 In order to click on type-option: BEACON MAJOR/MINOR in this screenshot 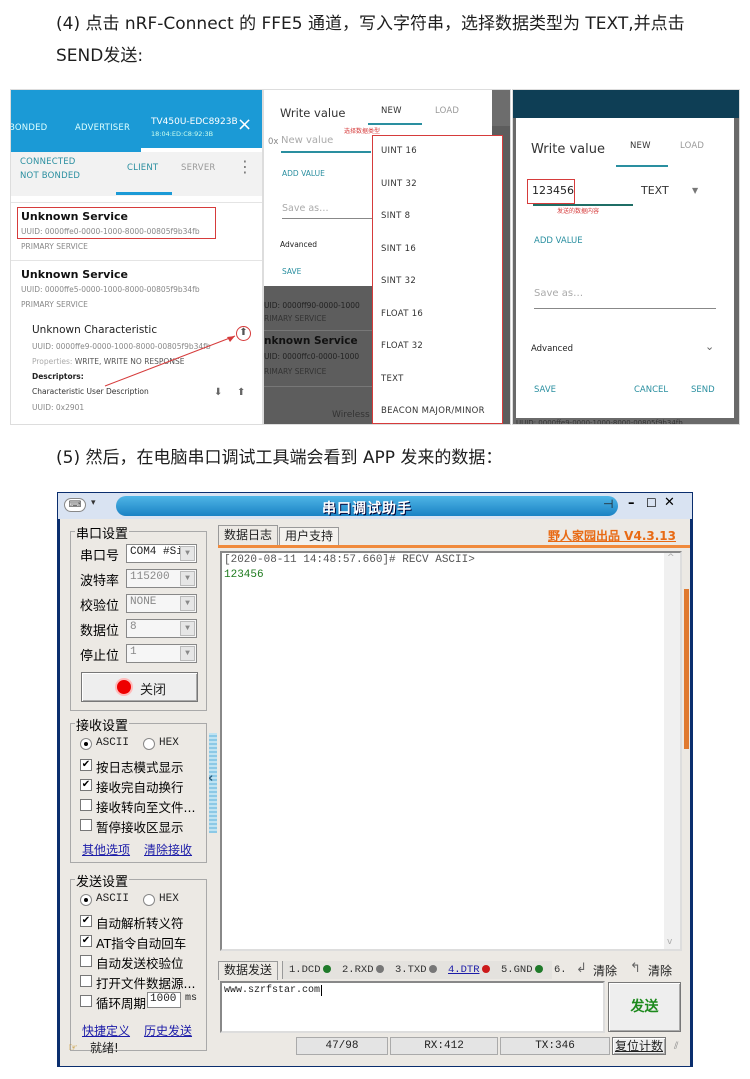, I will do `click(433, 411)`.